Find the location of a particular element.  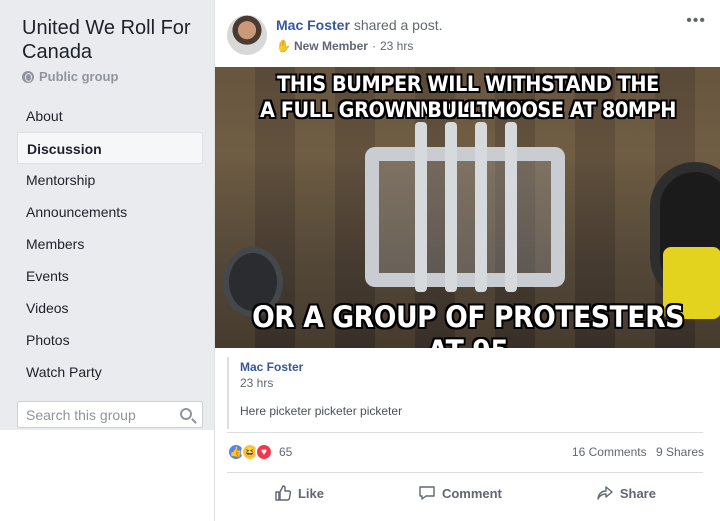

search-input is located at coordinates (93, 414).